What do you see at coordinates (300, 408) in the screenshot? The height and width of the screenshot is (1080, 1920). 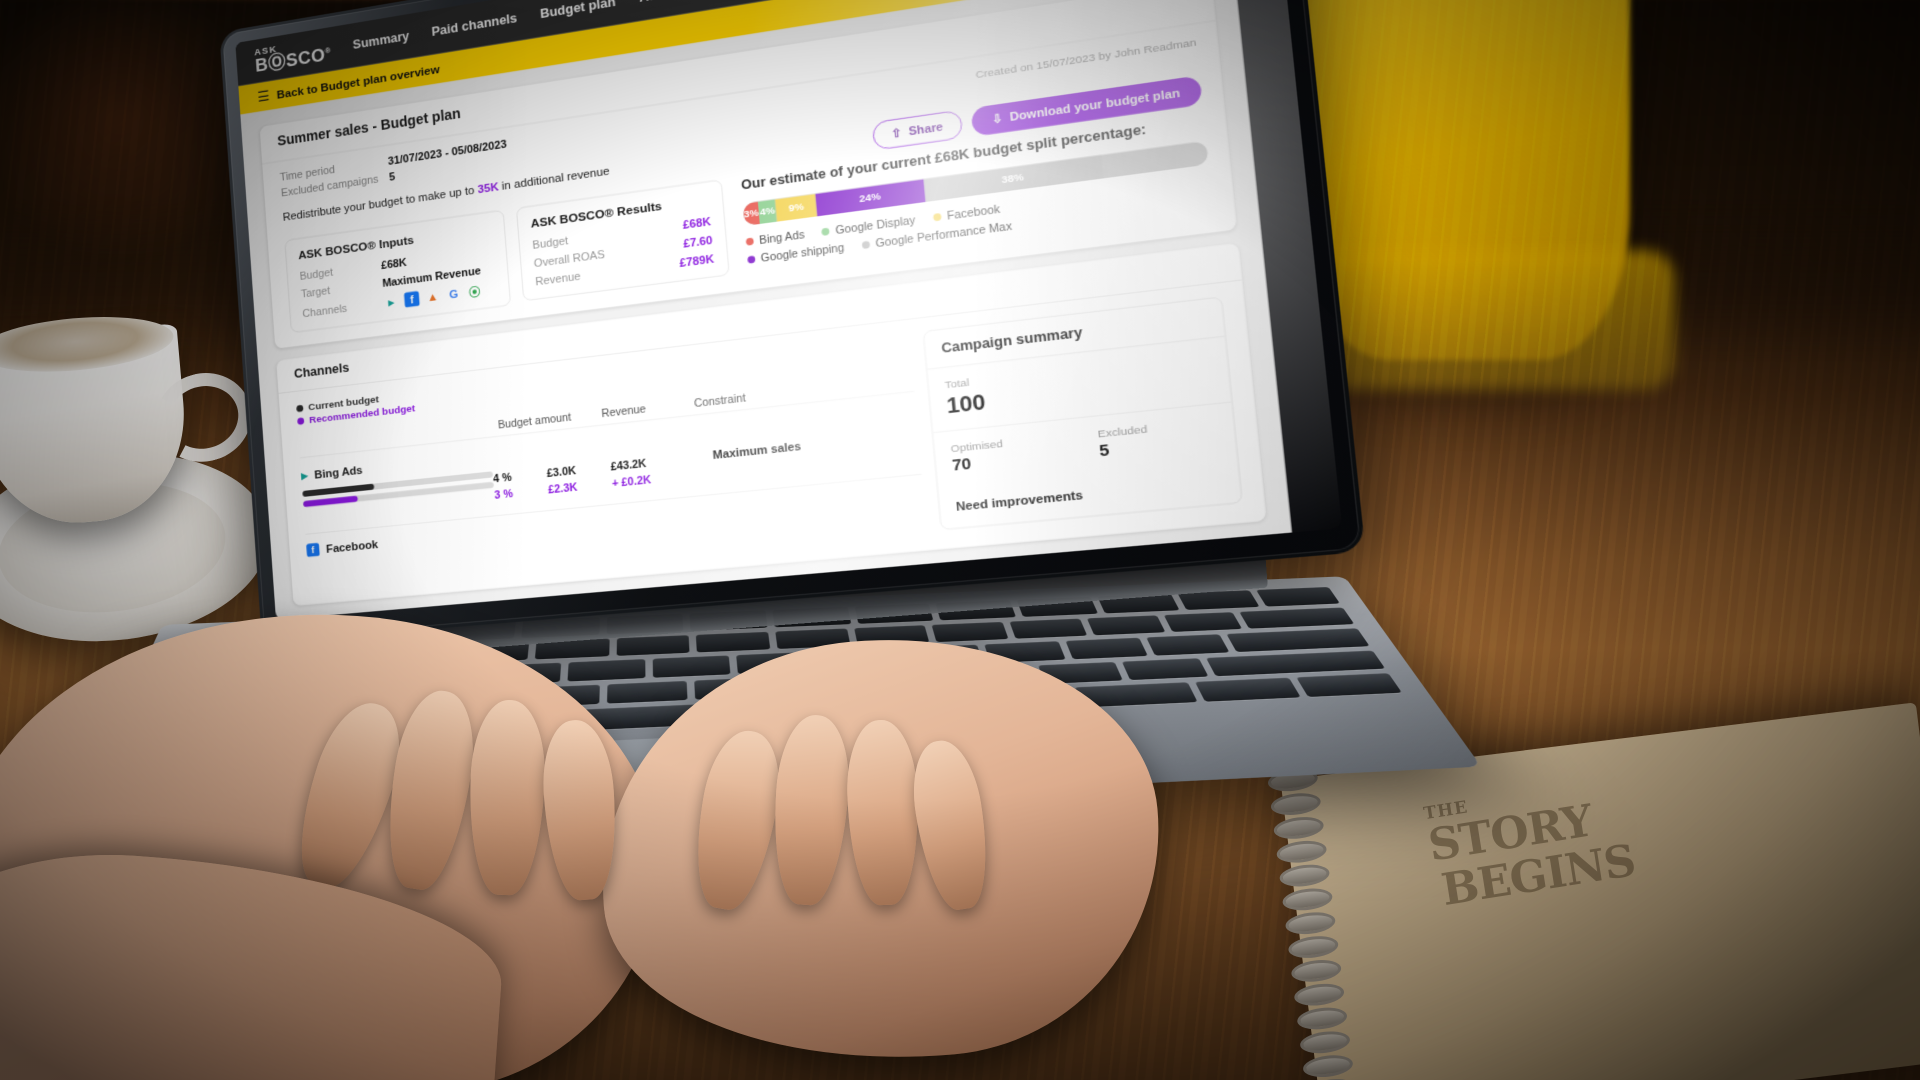 I see `legend-dot-current` at bounding box center [300, 408].